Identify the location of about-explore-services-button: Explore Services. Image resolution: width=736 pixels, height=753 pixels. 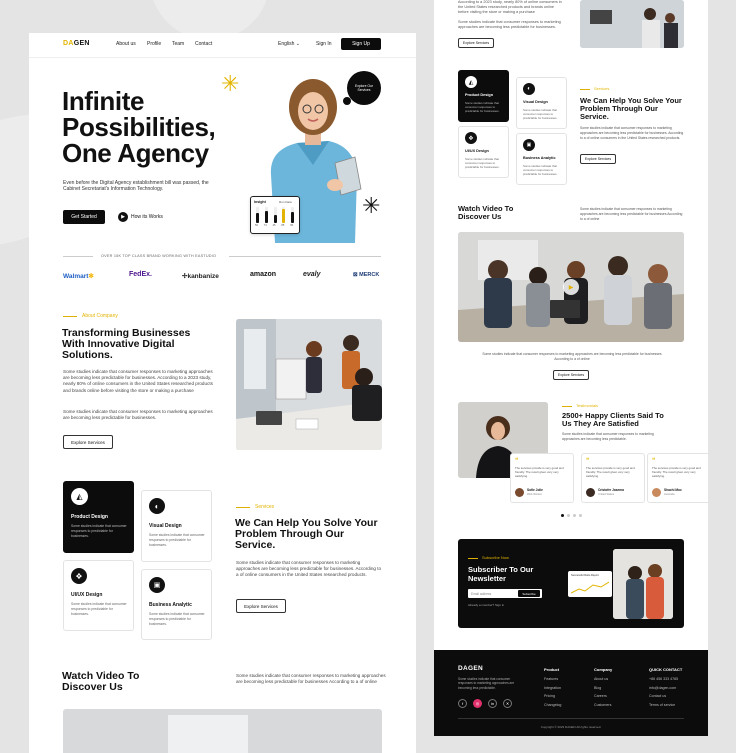
(88, 442).